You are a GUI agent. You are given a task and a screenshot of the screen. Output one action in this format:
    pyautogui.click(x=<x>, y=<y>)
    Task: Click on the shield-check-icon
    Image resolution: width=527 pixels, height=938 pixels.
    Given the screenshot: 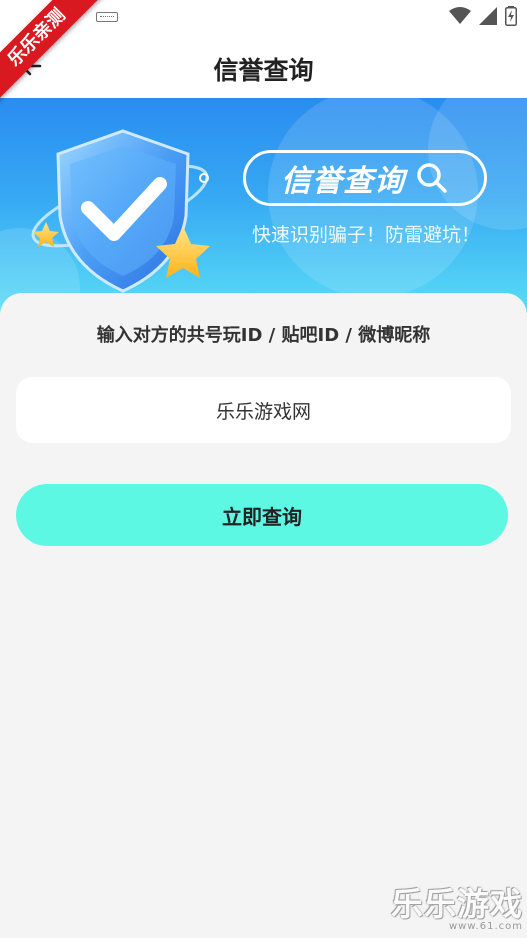 What is the action you would take?
    pyautogui.click(x=120, y=211)
    